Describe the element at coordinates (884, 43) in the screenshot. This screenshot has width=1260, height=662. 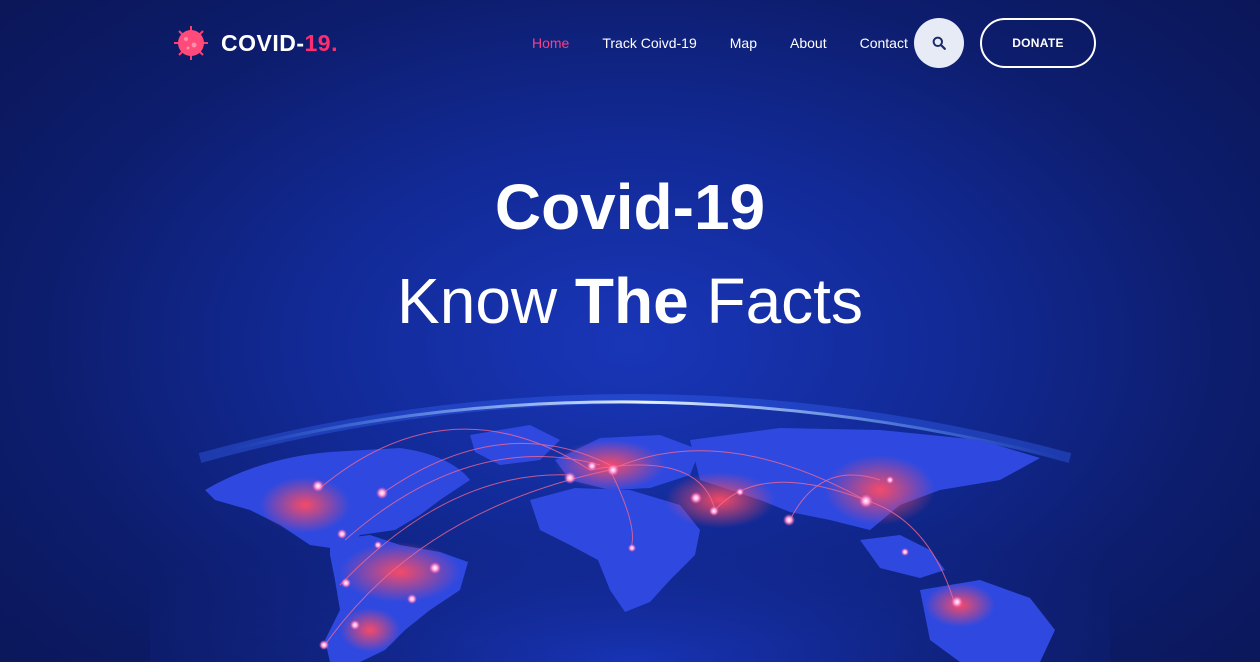
I see `nav-contact: Contact` at that location.